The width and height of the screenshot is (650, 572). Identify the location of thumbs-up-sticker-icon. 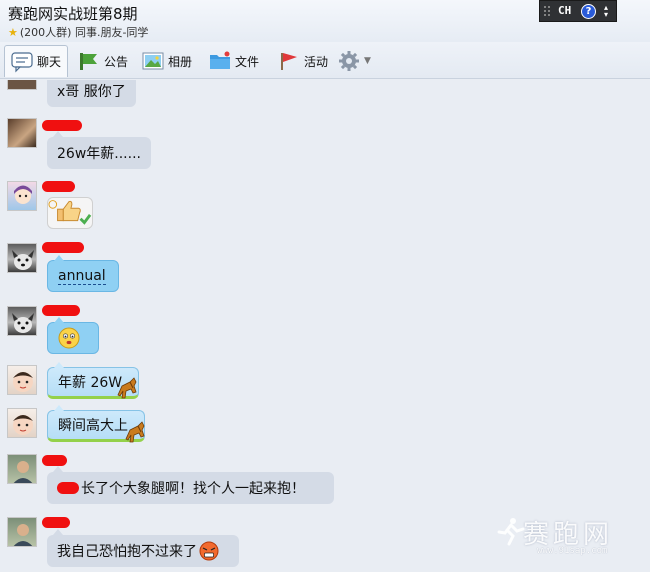
(70, 212).